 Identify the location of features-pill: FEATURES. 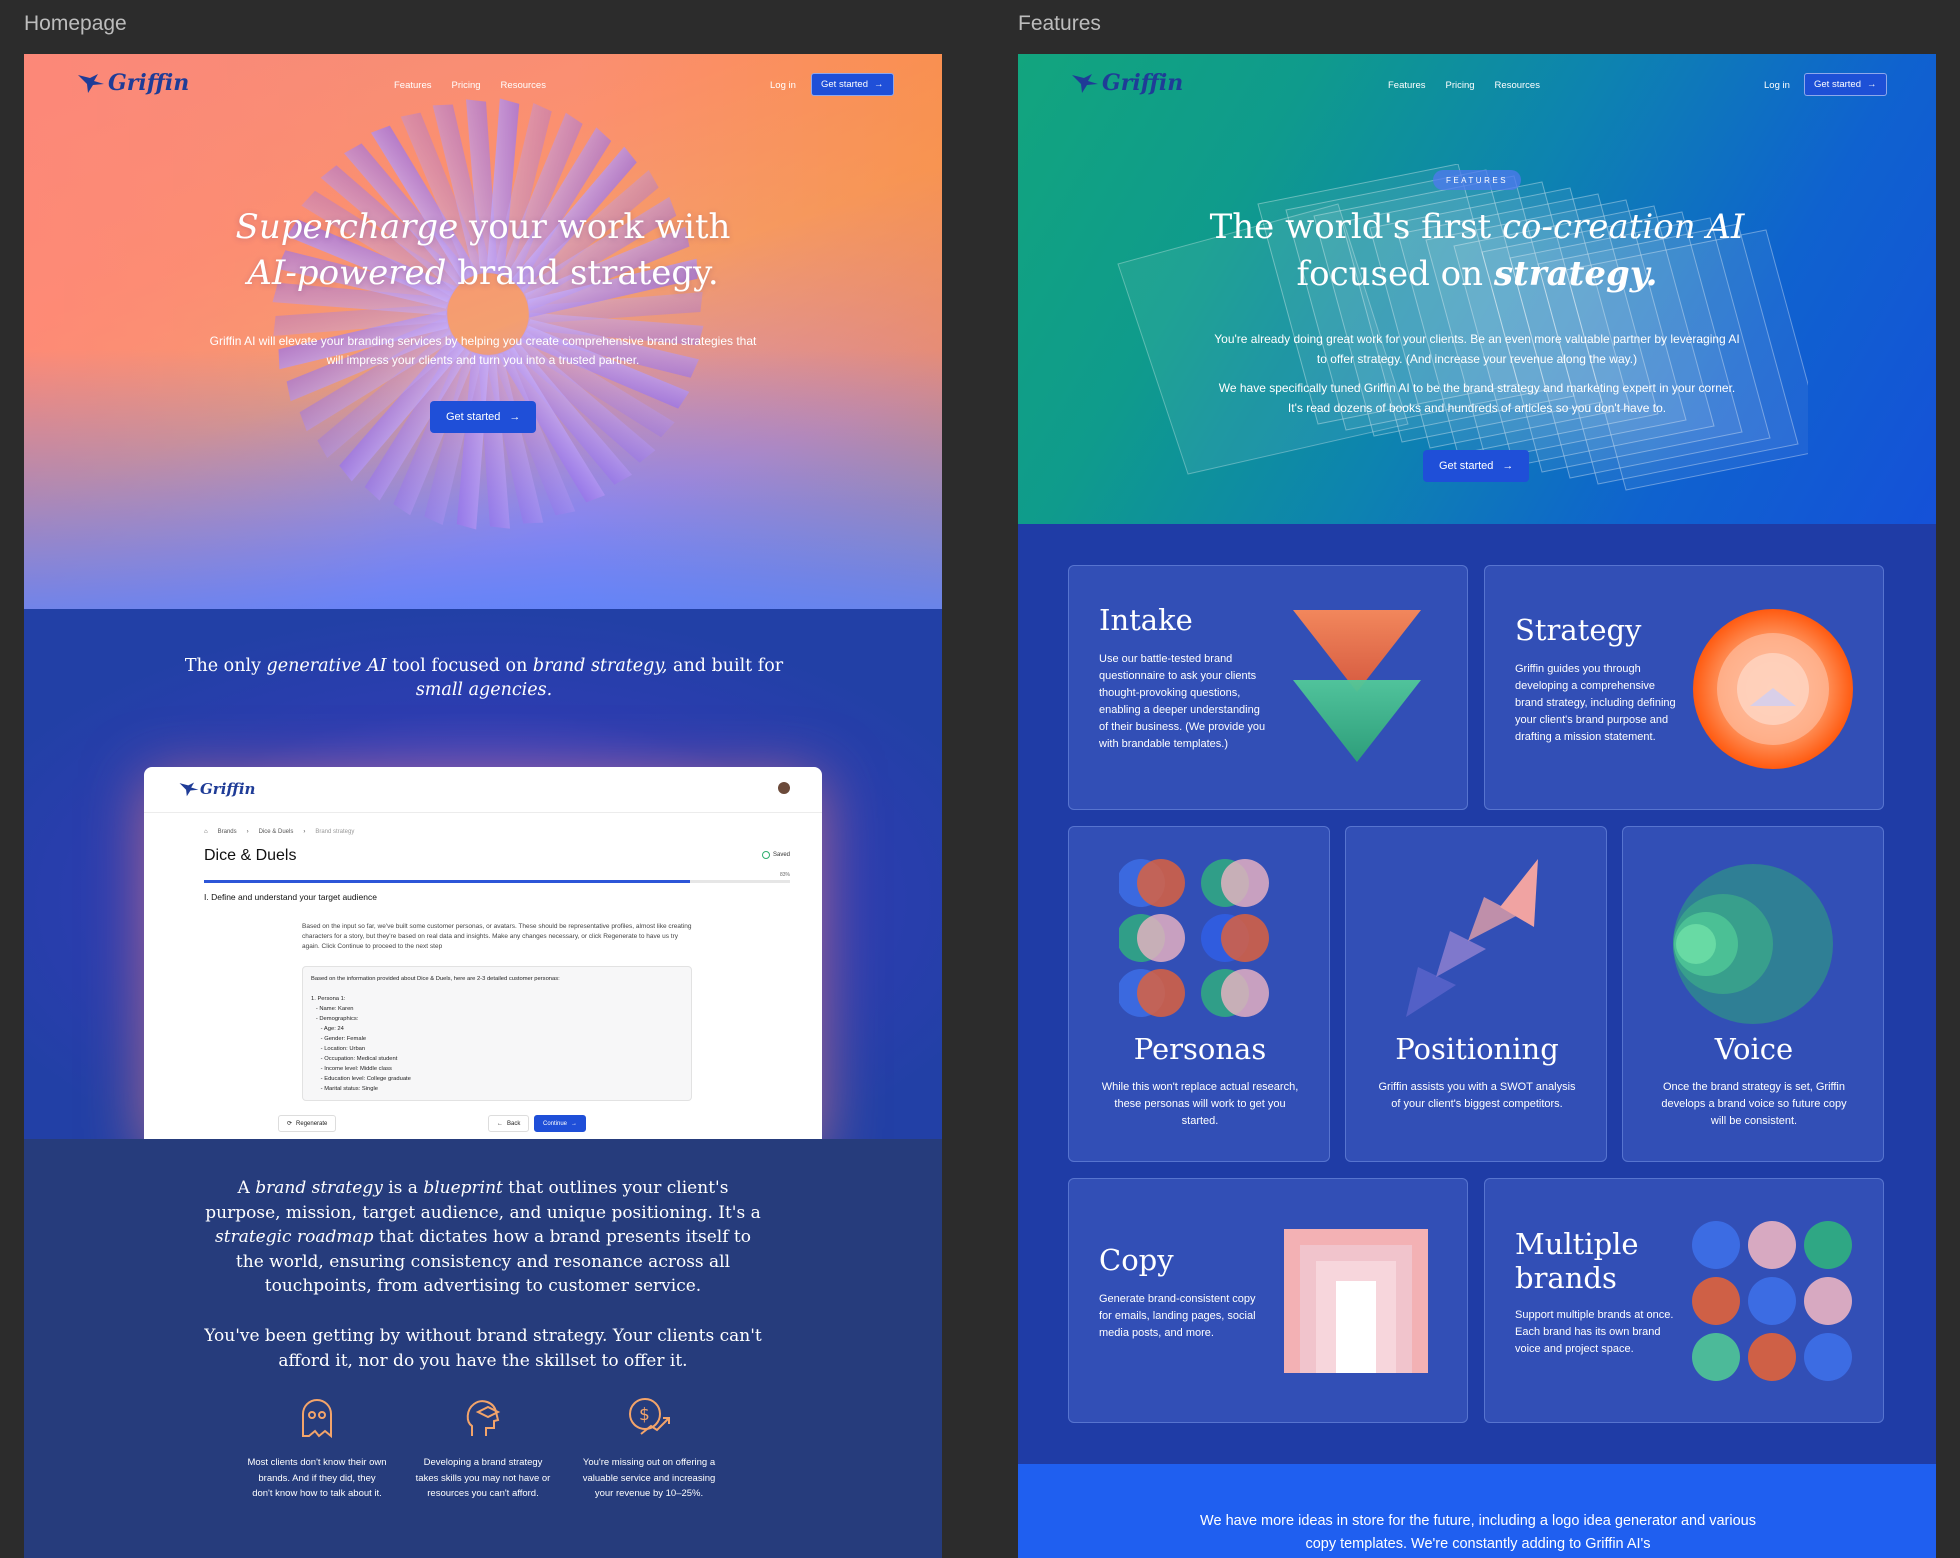
(1477, 180).